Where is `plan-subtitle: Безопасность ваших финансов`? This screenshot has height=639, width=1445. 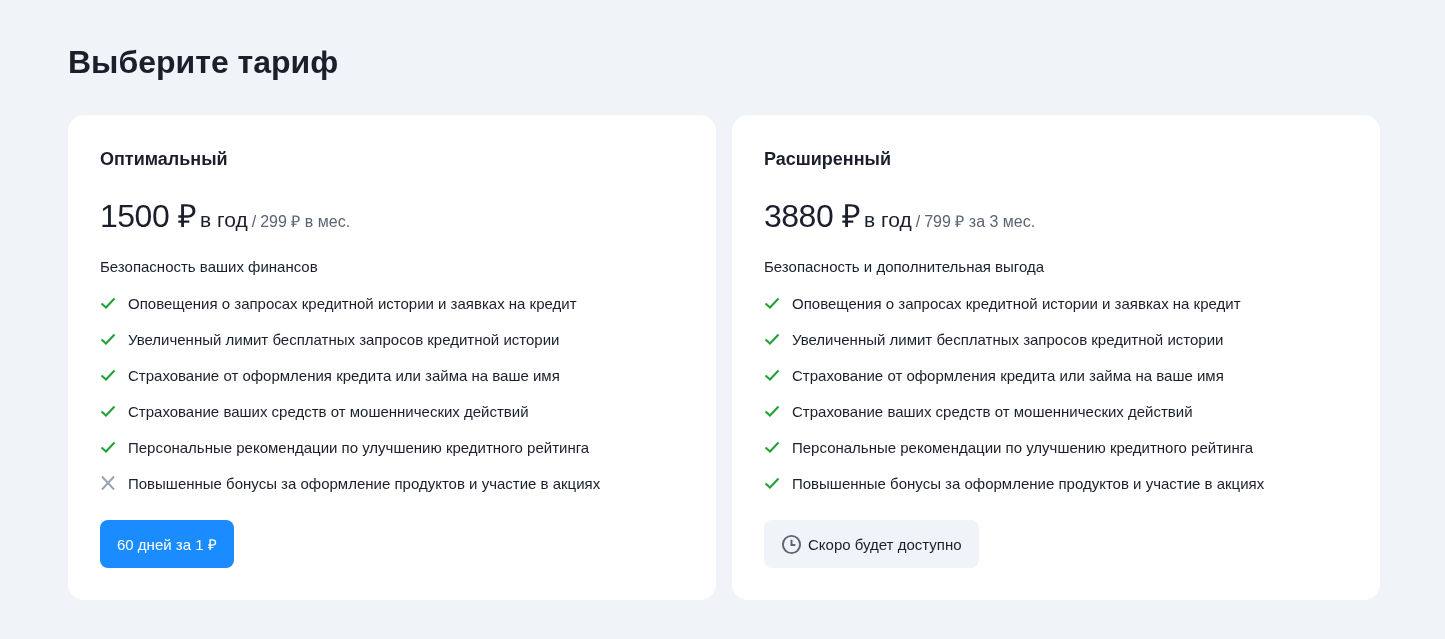
plan-subtitle: Безопасность ваших финансов is located at coordinates (209, 266).